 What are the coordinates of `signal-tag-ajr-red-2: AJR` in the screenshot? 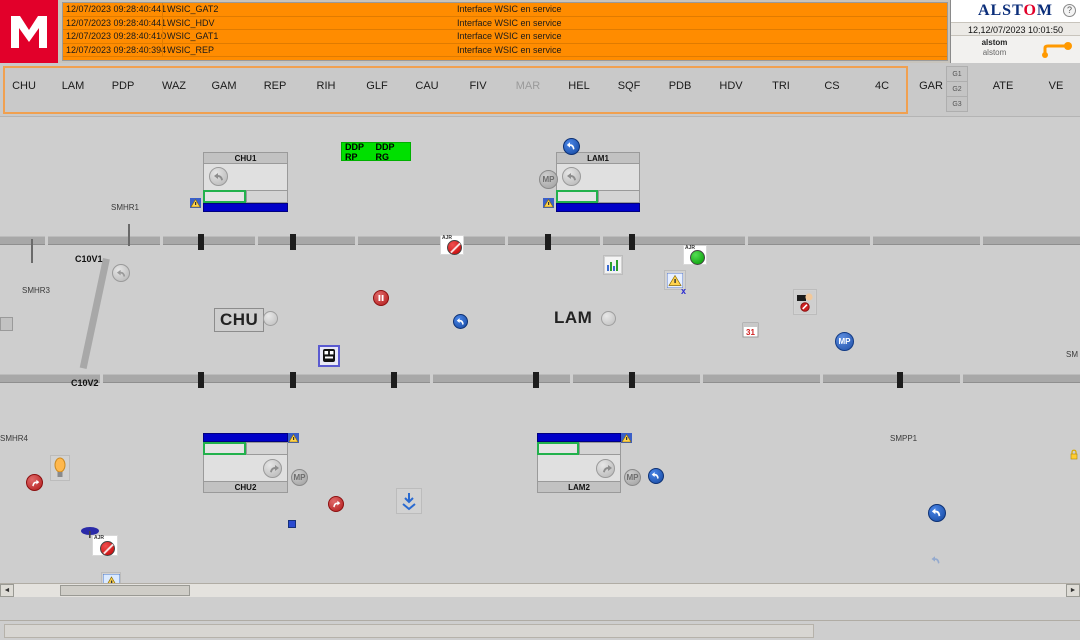 It's located at (105, 545).